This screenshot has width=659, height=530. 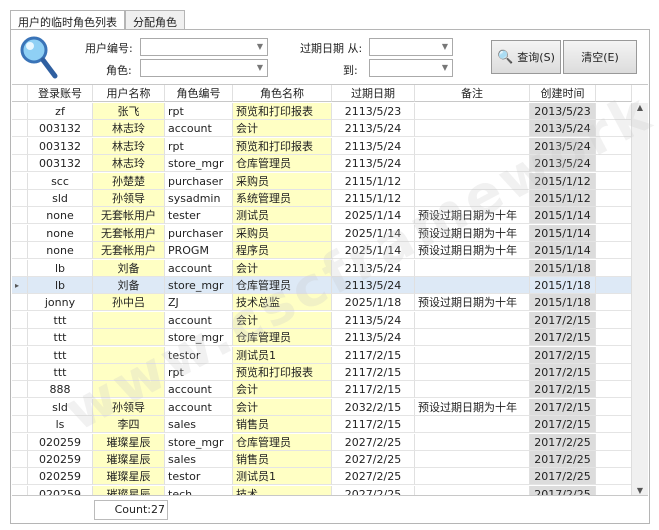 I want to click on column-header-filler, so click(x=614, y=93).